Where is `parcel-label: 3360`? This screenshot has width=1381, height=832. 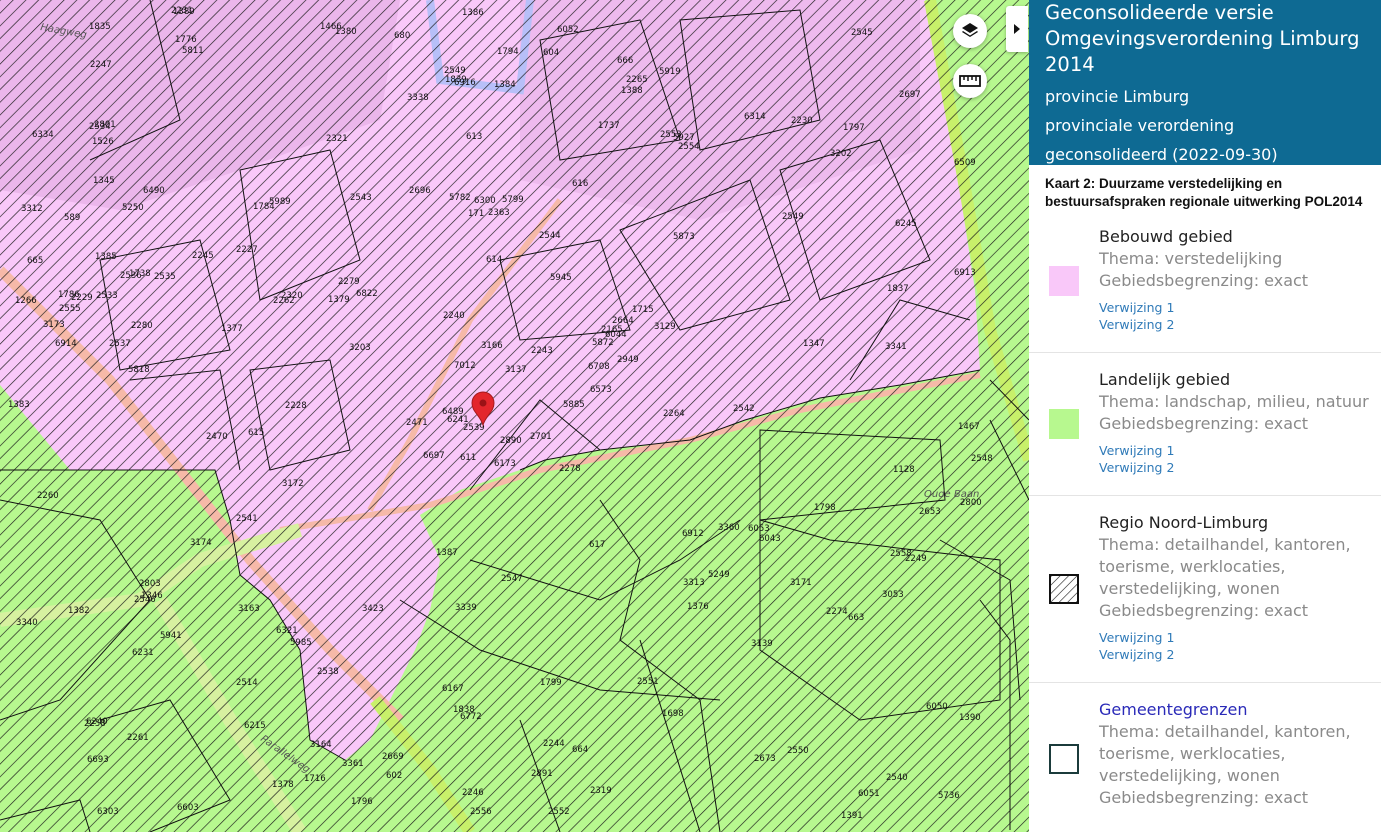 parcel-label: 3360 is located at coordinates (729, 528).